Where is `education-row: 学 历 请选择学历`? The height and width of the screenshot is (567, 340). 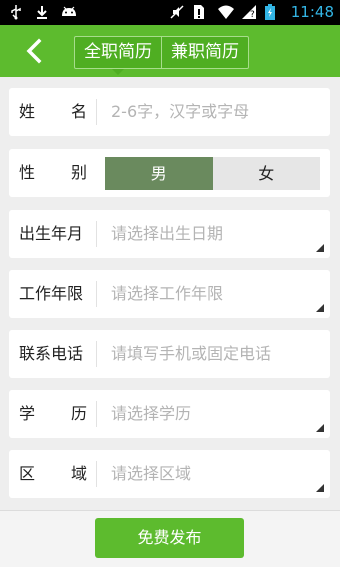
education-row: 学 历 请选择学历 is located at coordinates (169, 414).